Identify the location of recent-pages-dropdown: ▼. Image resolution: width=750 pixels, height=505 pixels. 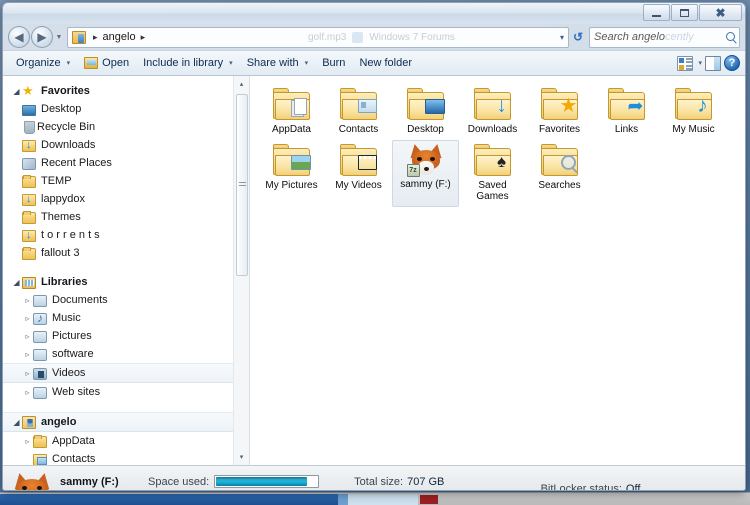
(59, 37).